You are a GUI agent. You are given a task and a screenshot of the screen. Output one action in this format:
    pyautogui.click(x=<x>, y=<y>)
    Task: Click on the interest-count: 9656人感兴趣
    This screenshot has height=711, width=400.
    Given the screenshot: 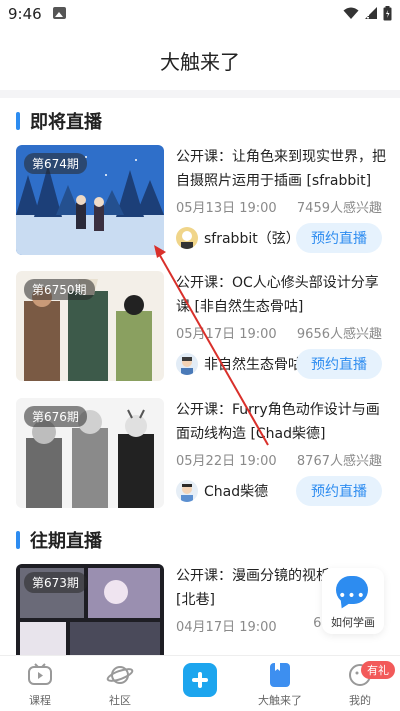 What is the action you would take?
    pyautogui.click(x=339, y=334)
    